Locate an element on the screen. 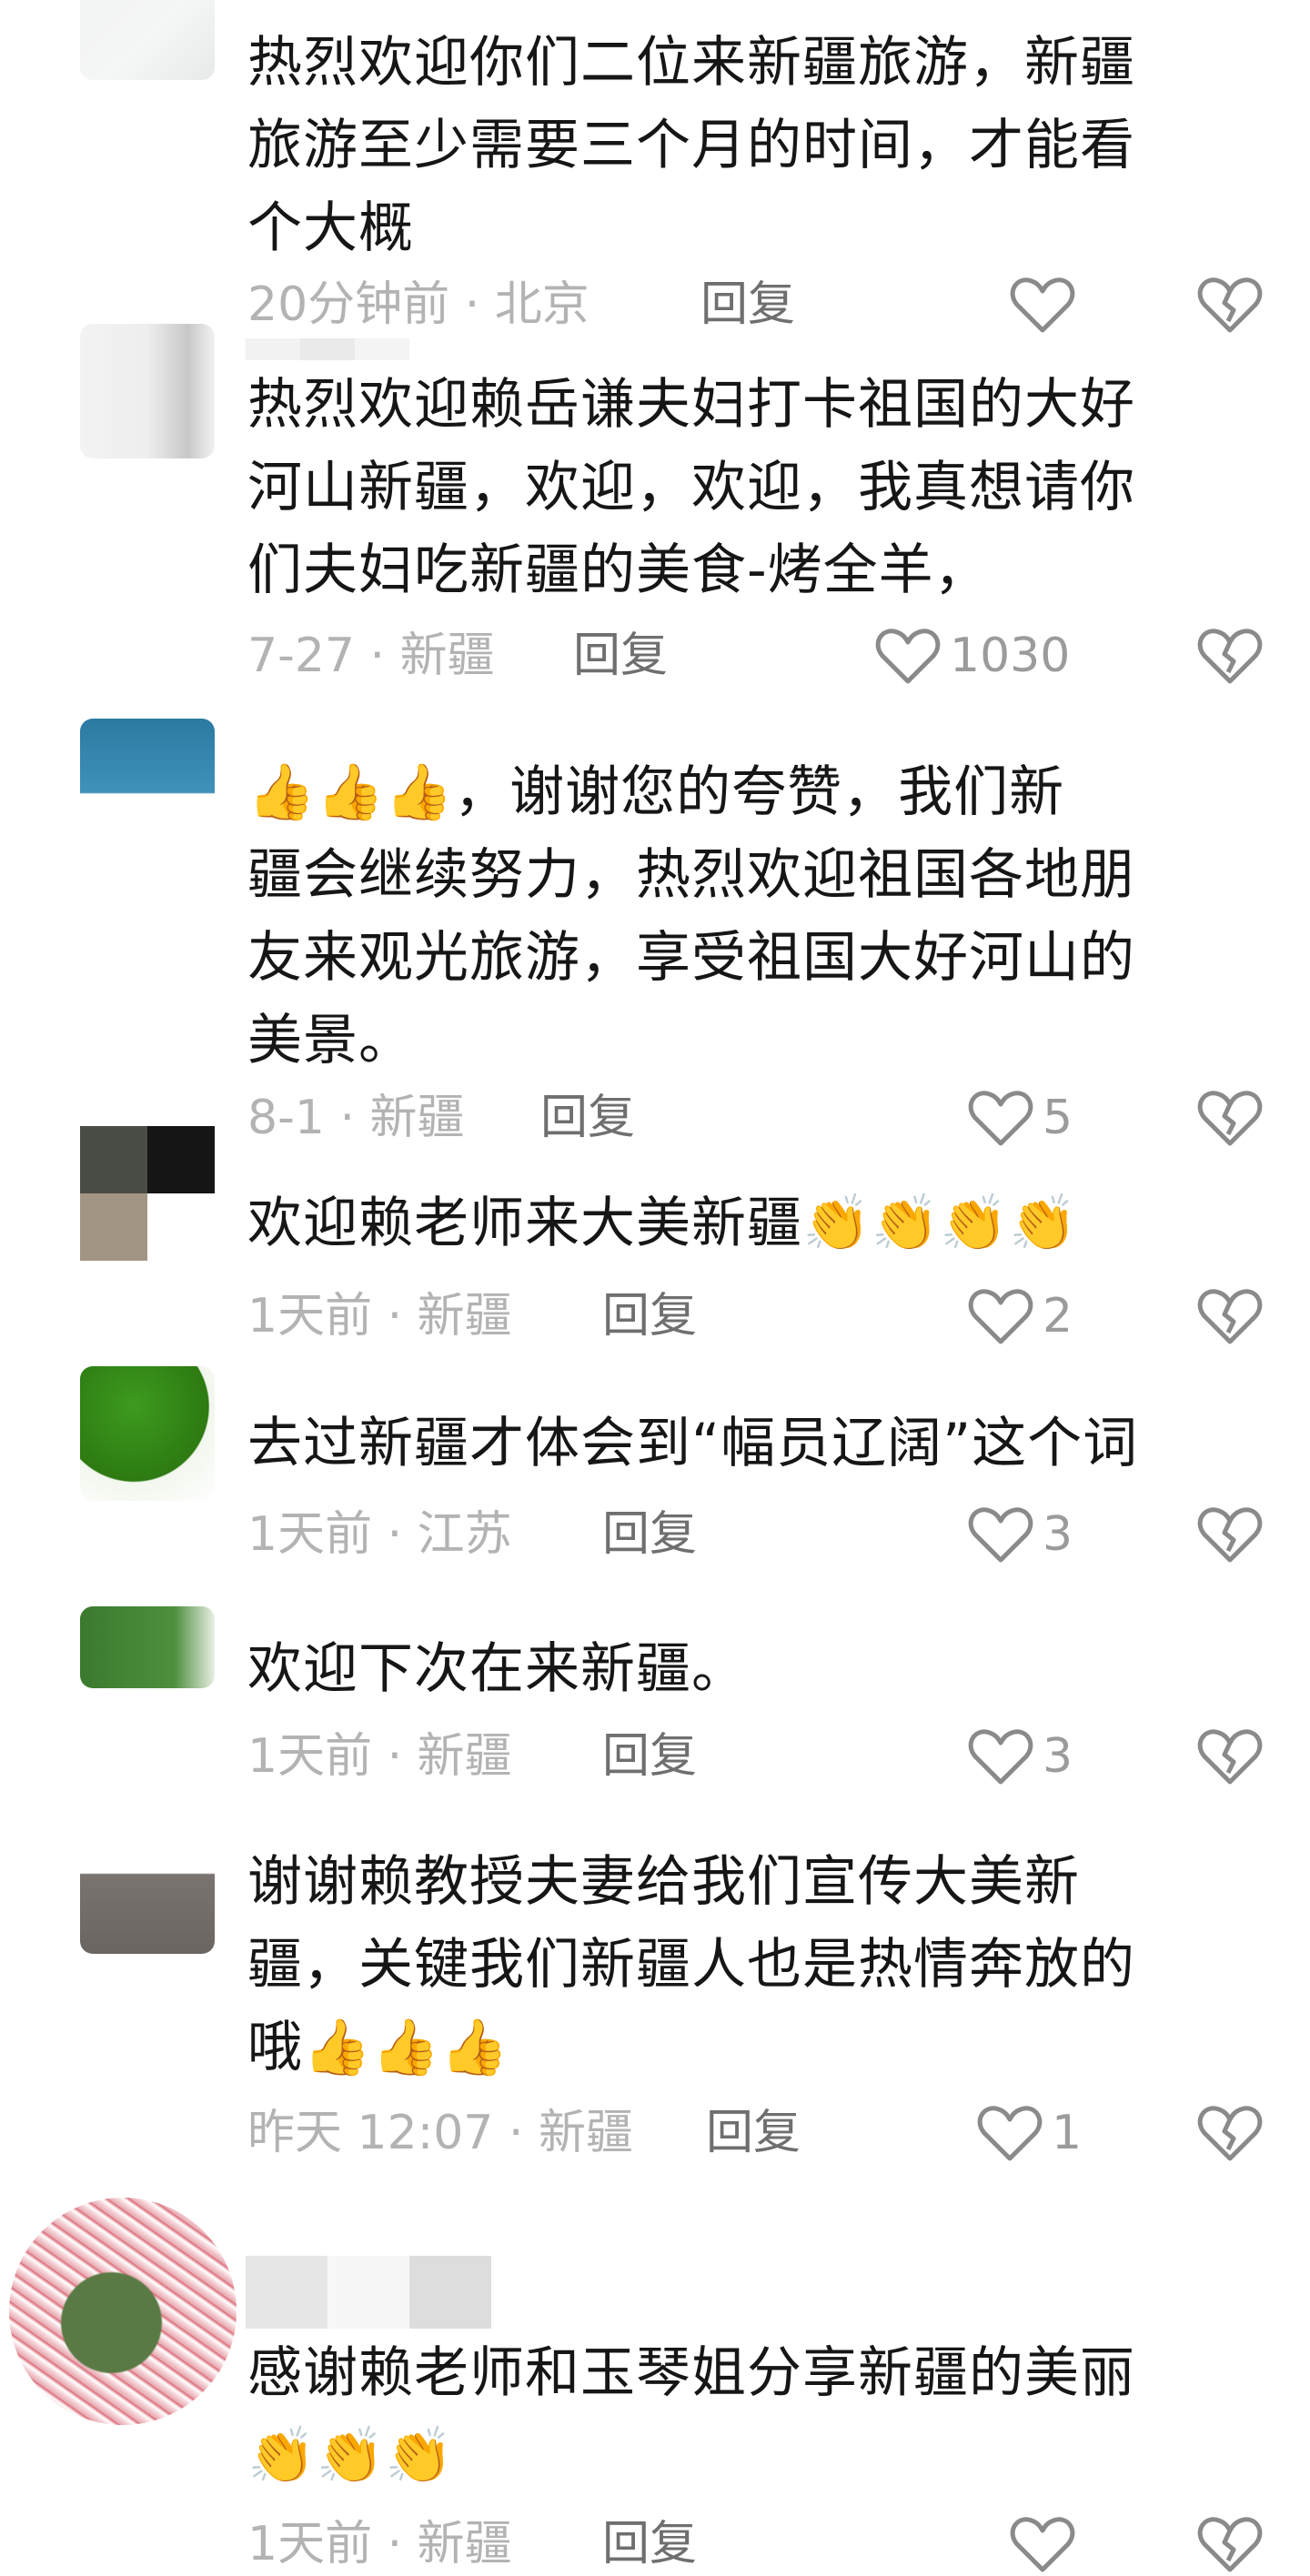 The image size is (1310, 2576). comment-time-location: 1天前 · 江苏 is located at coordinates (379, 1534).